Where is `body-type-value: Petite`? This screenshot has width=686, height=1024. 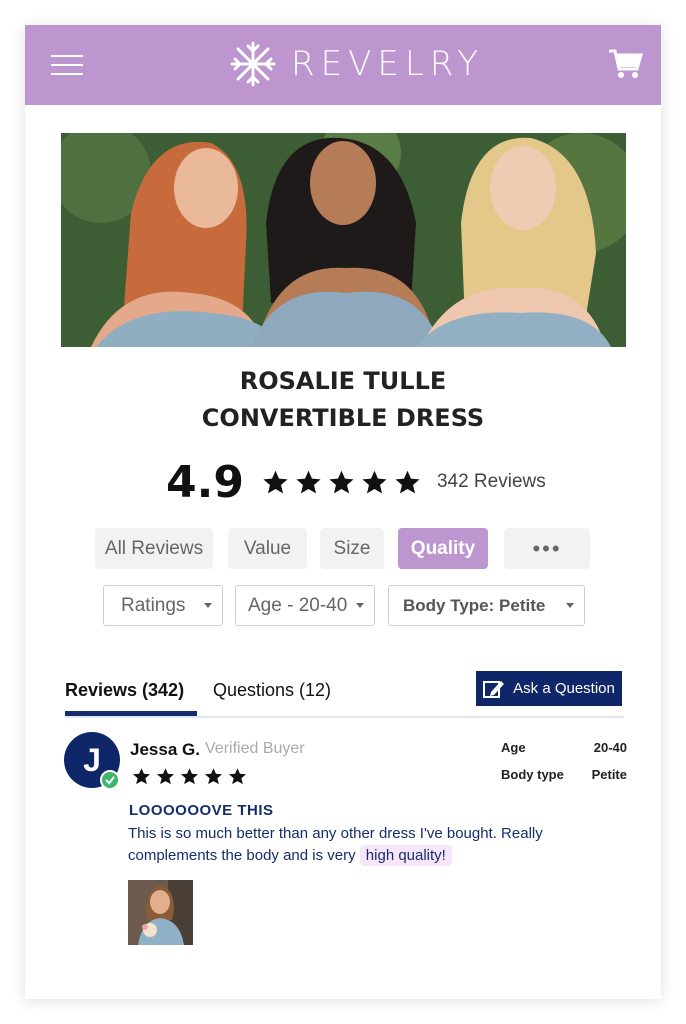
body-type-value: Petite is located at coordinates (609, 774).